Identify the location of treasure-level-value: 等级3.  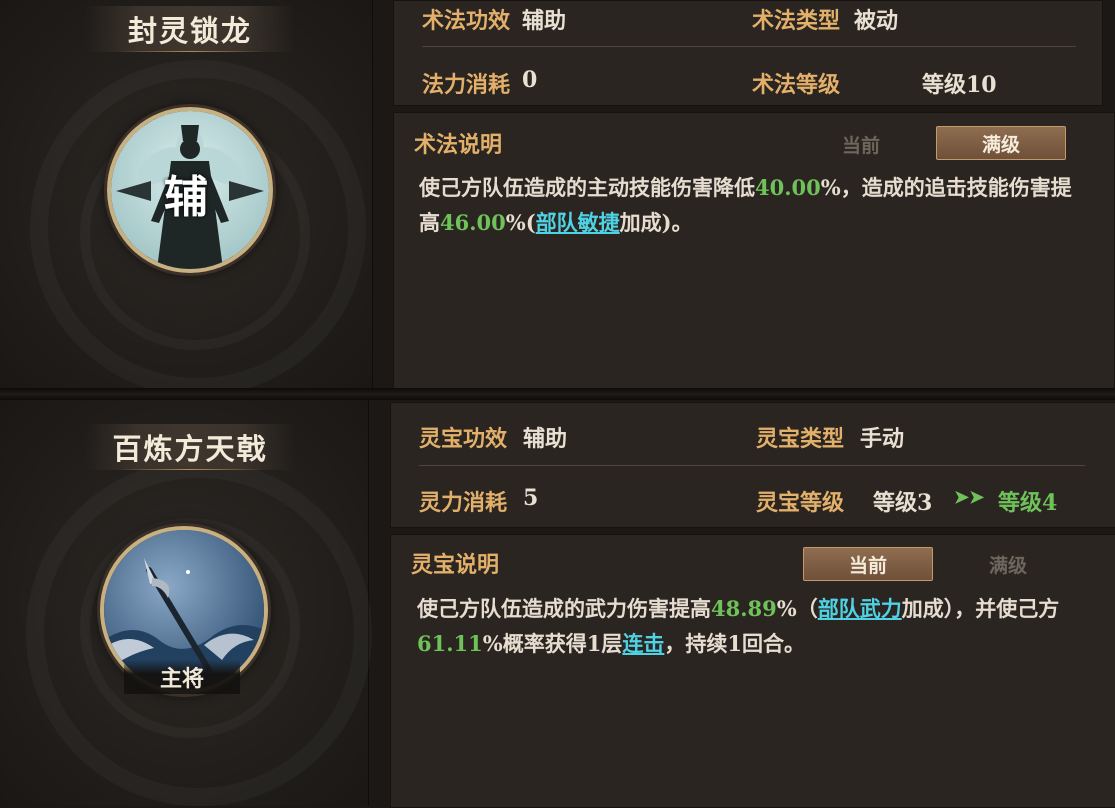
(903, 503).